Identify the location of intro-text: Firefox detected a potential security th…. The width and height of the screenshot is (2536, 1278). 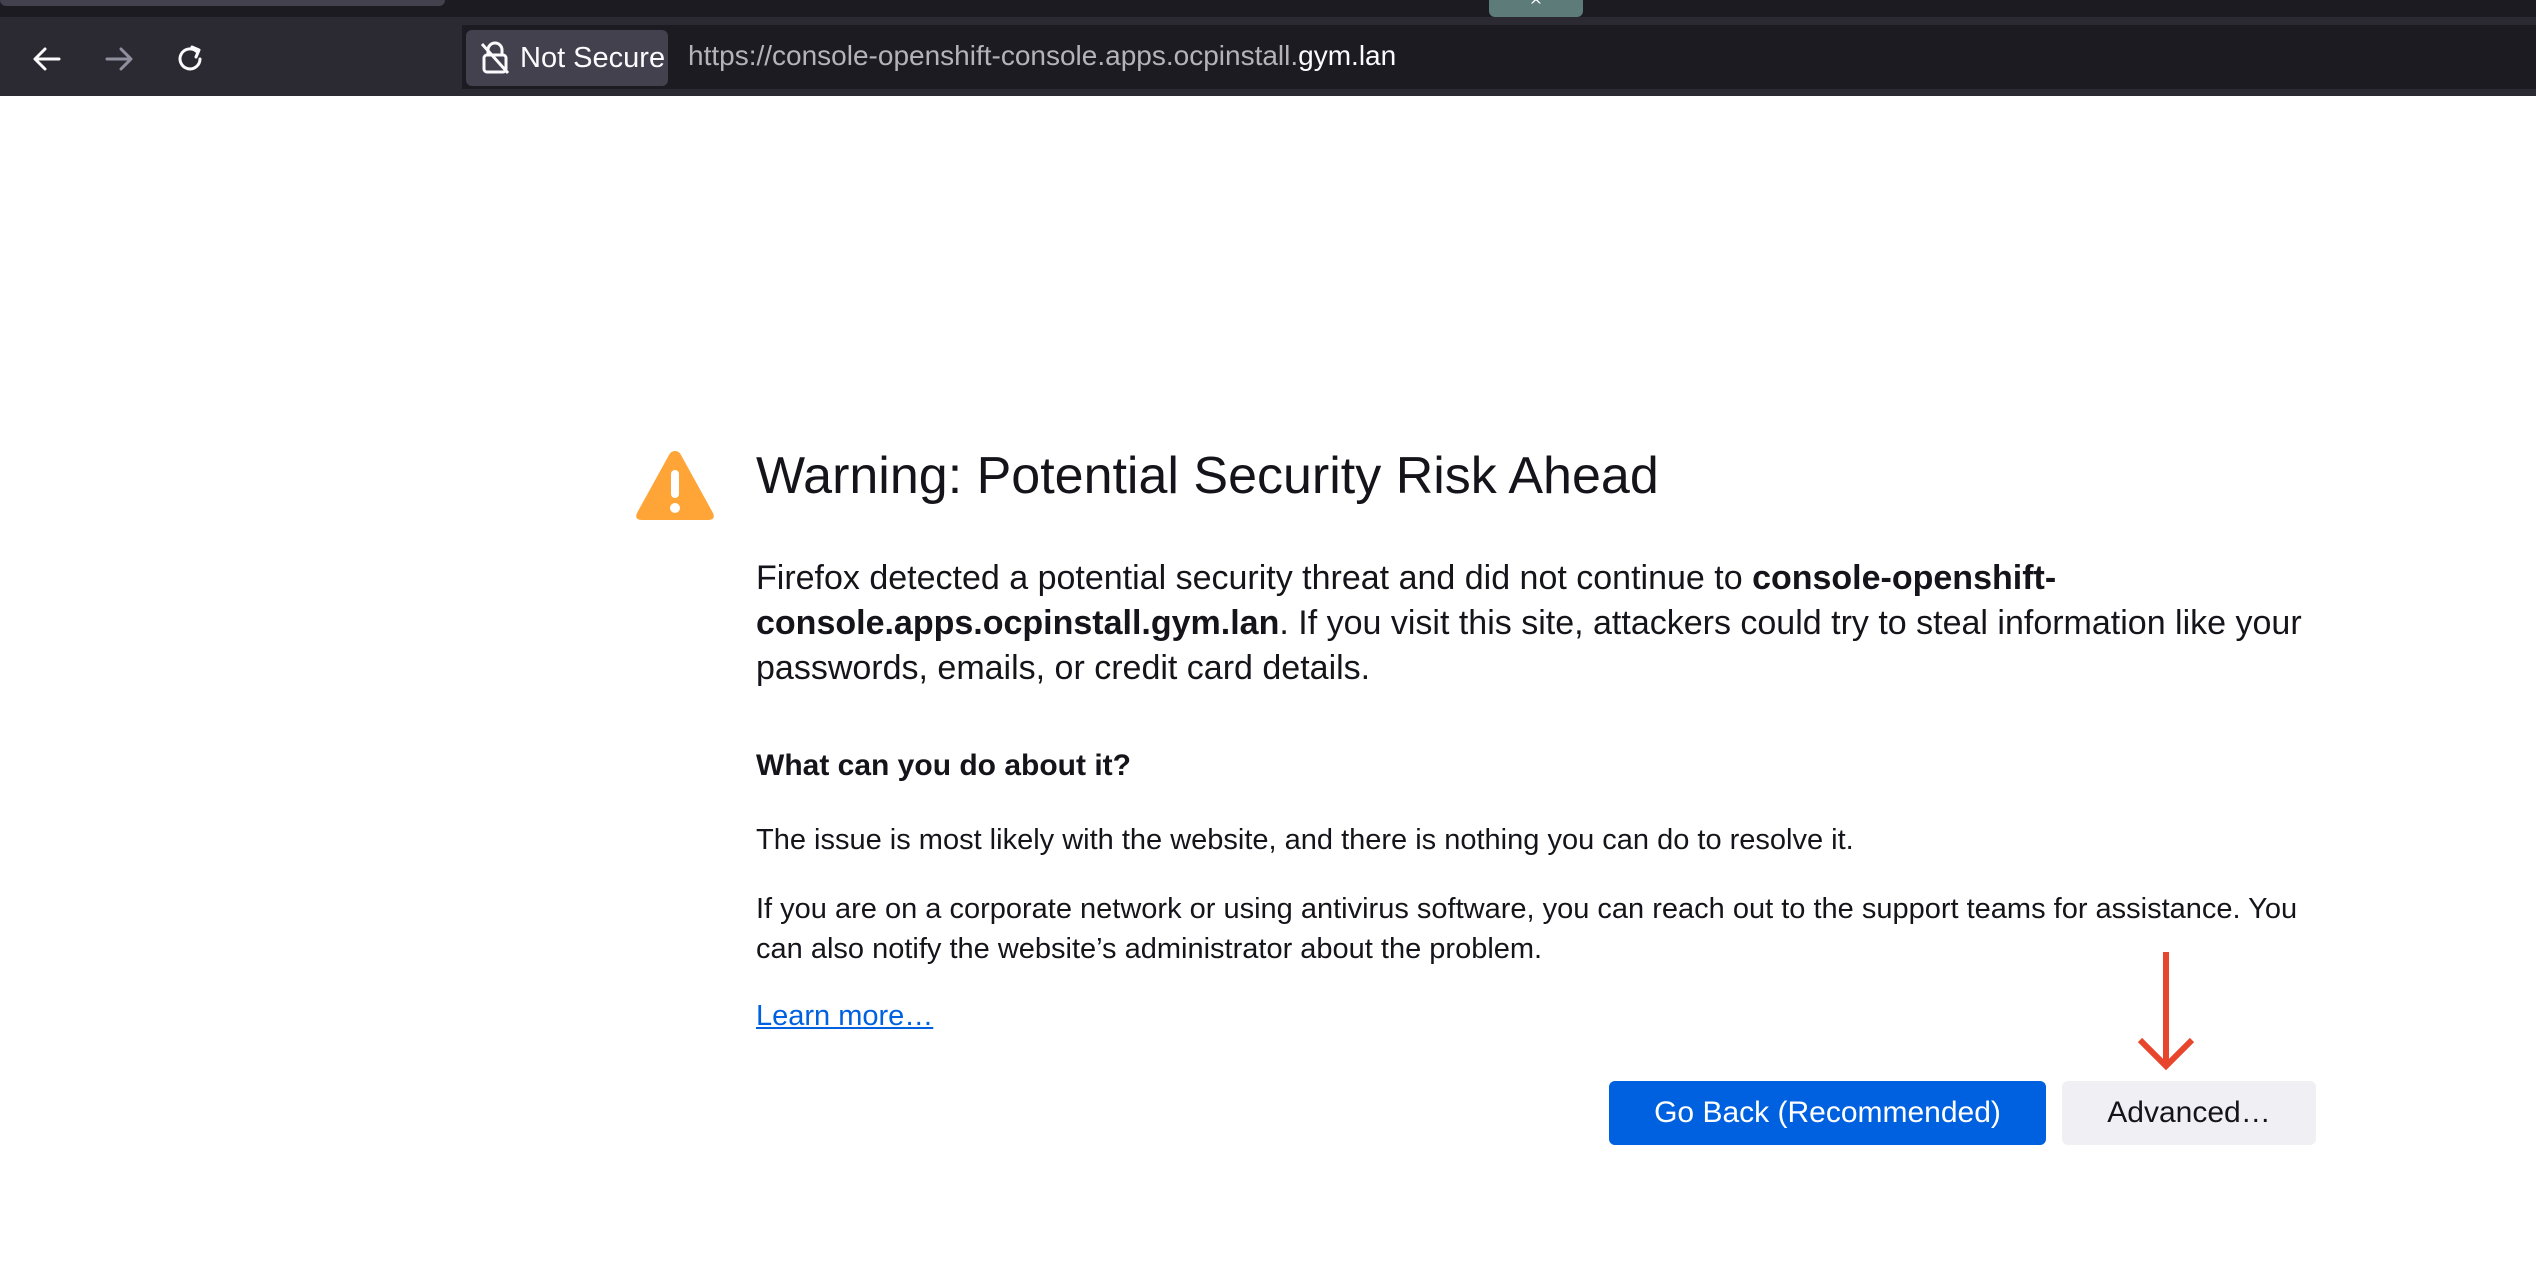
(1541, 623).